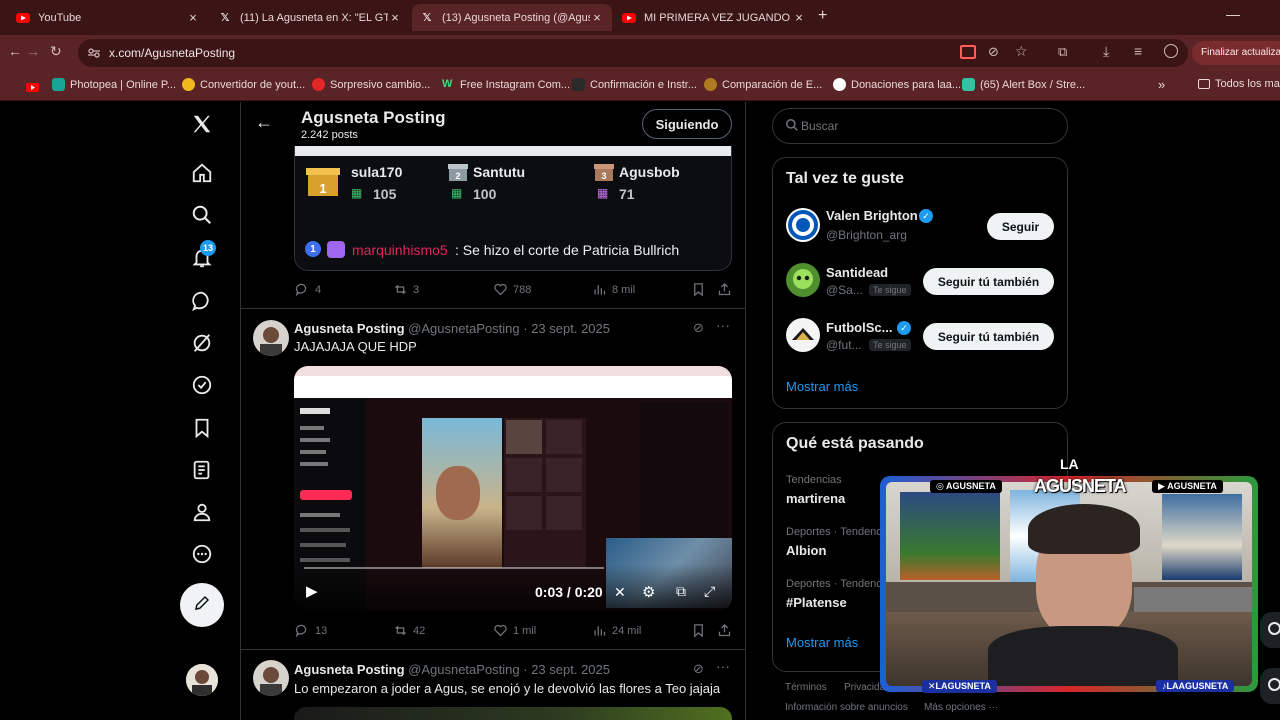 The width and height of the screenshot is (1280, 720). Describe the element at coordinates (633, 53) in the screenshot. I see `omnibox: x.com/AgusnetaPosting ⊘ ☆ ⧉ ⤓ ≡` at that location.